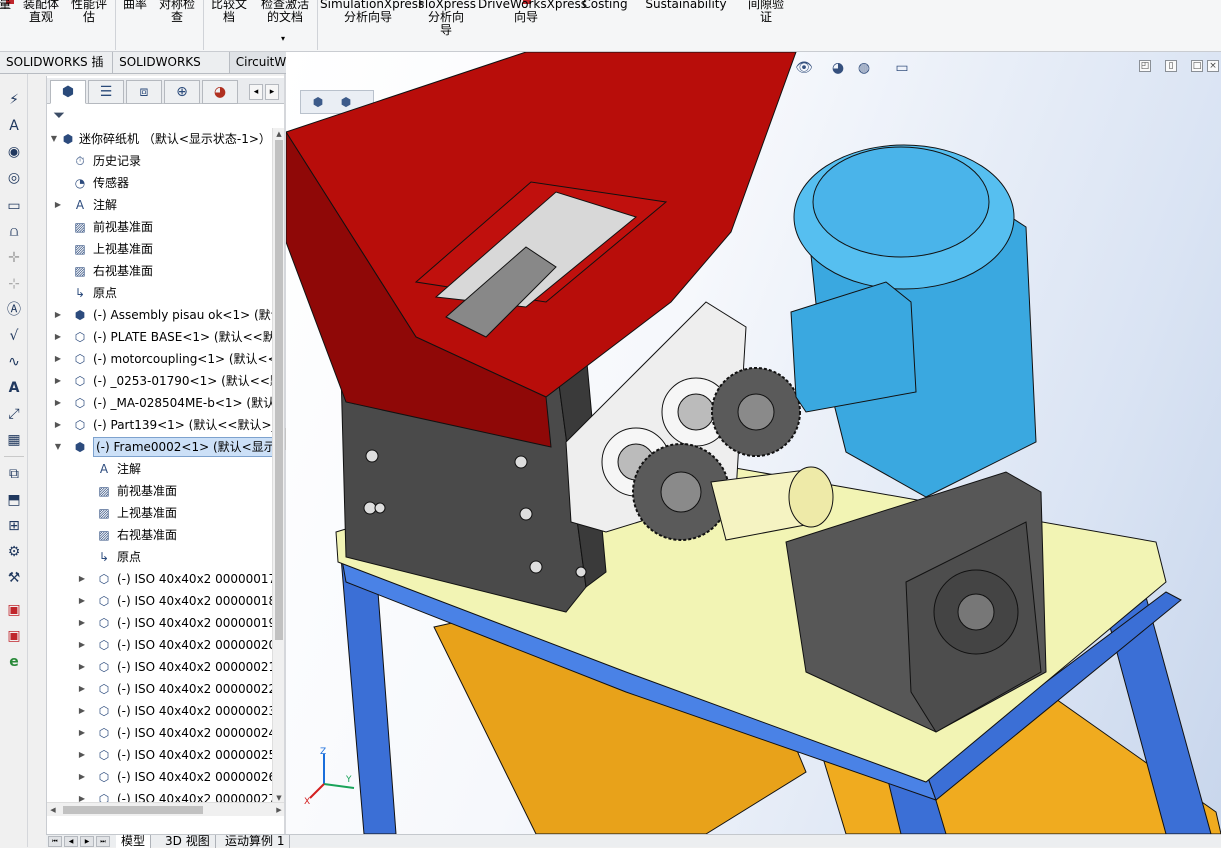  I want to click on tree-item: ▶ ⬡ (-) _MA-028504ME-b<1> (默认, so click(160, 403).